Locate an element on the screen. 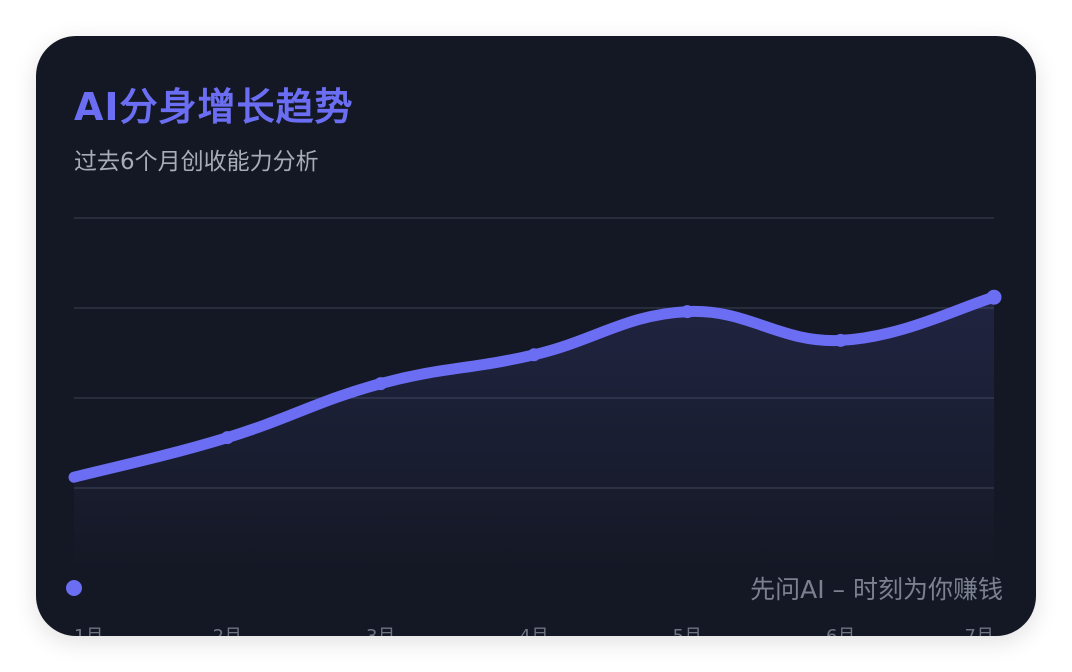 The image size is (1072, 672). x-tick-label: 5月 is located at coordinates (687, 631).